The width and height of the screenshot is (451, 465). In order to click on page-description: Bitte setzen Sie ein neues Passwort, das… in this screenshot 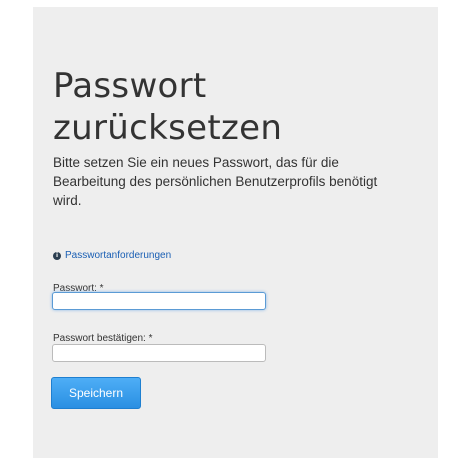, I will do `click(215, 181)`.